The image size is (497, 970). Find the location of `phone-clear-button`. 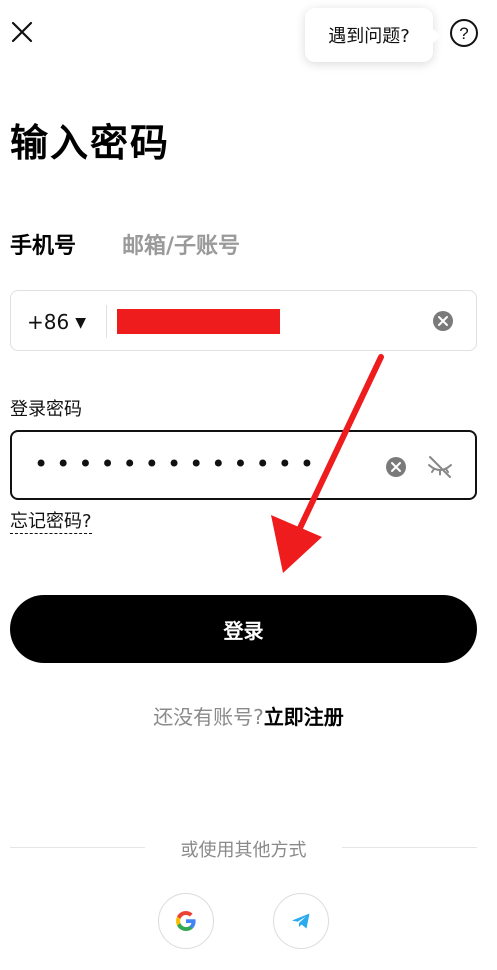

phone-clear-button is located at coordinates (443, 321).